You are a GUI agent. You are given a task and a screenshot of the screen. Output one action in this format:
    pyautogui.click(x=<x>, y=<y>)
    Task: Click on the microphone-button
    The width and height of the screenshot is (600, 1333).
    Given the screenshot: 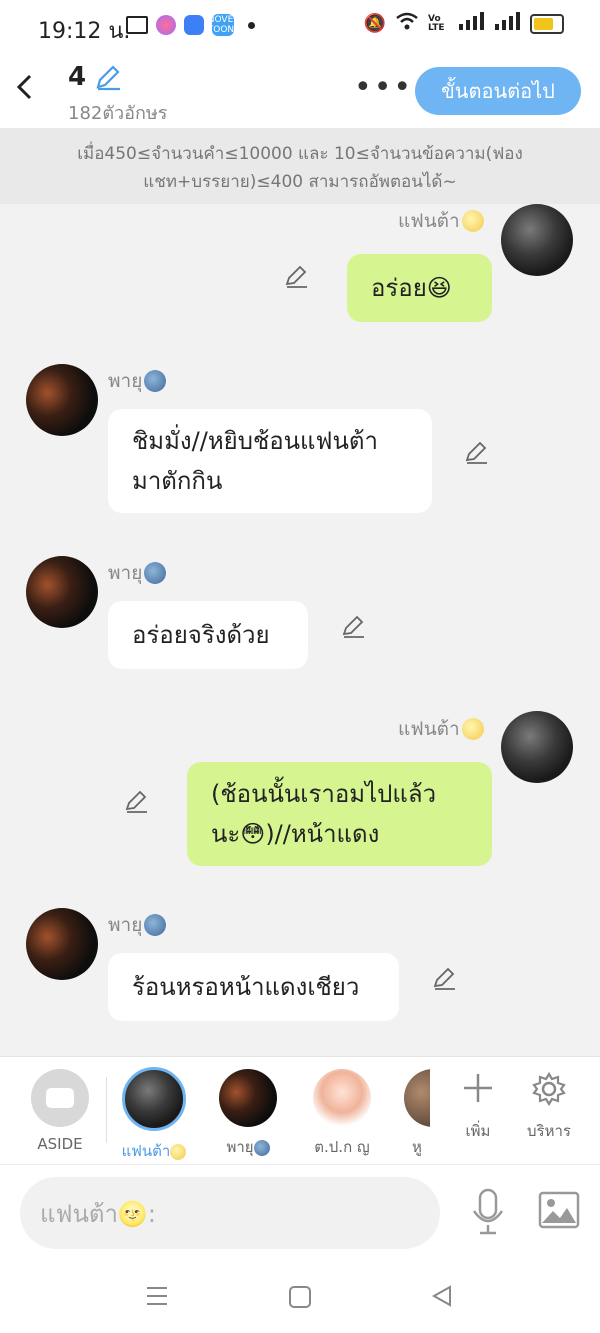 What is the action you would take?
    pyautogui.click(x=488, y=1214)
    